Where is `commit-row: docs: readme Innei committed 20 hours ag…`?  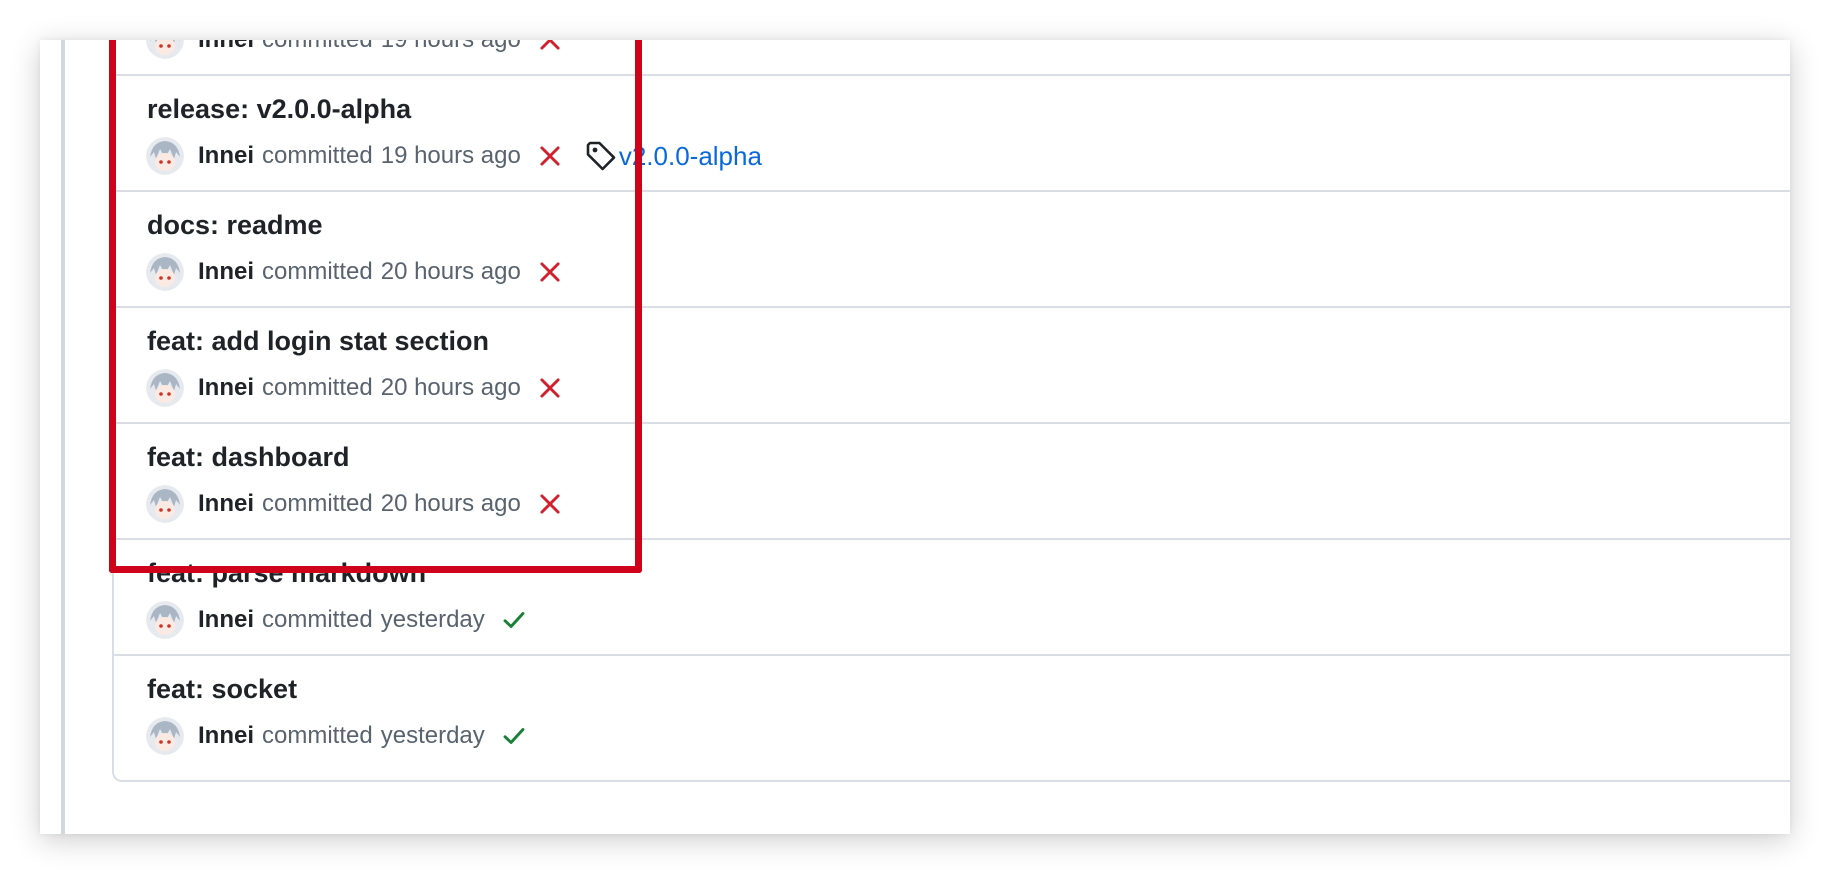 commit-row: docs: readme Innei committed 20 hours ag… is located at coordinates (952, 250).